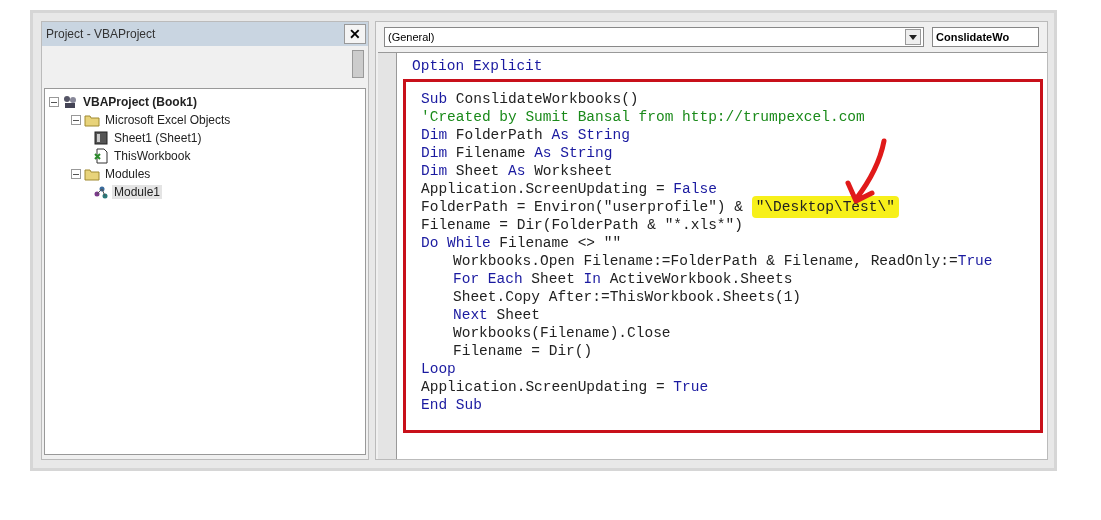 The width and height of the screenshot is (1101, 520). Describe the element at coordinates (140, 102) in the screenshot. I see `tree-item: VBAProject (Book1)` at that location.